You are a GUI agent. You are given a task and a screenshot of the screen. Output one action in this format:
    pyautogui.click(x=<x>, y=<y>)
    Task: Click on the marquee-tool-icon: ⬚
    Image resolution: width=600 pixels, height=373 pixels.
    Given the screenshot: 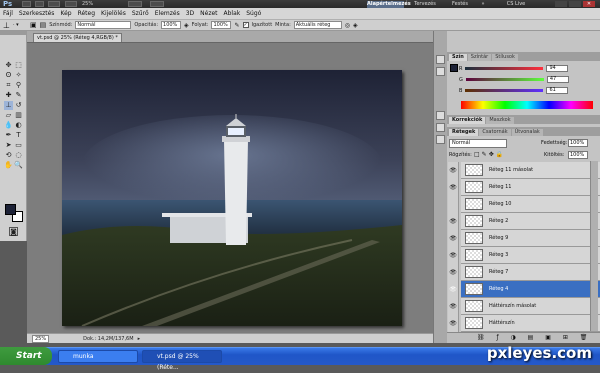 What is the action you would take?
    pyautogui.click(x=18, y=65)
    